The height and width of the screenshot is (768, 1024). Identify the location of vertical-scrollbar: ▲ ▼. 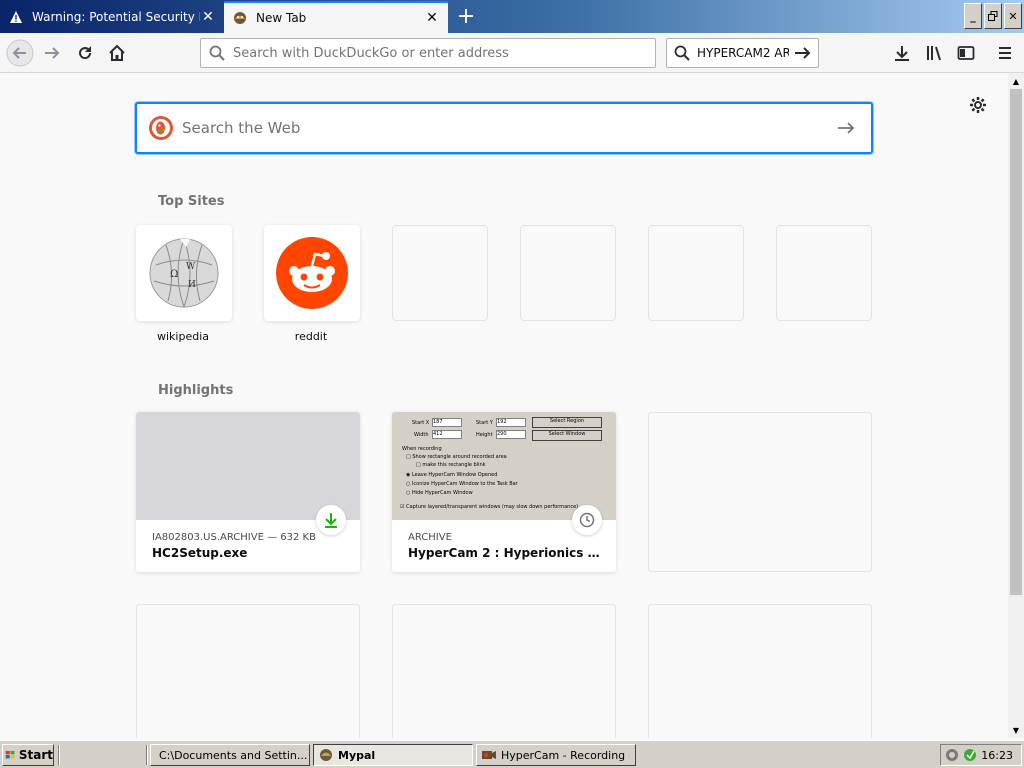
(1016, 405).